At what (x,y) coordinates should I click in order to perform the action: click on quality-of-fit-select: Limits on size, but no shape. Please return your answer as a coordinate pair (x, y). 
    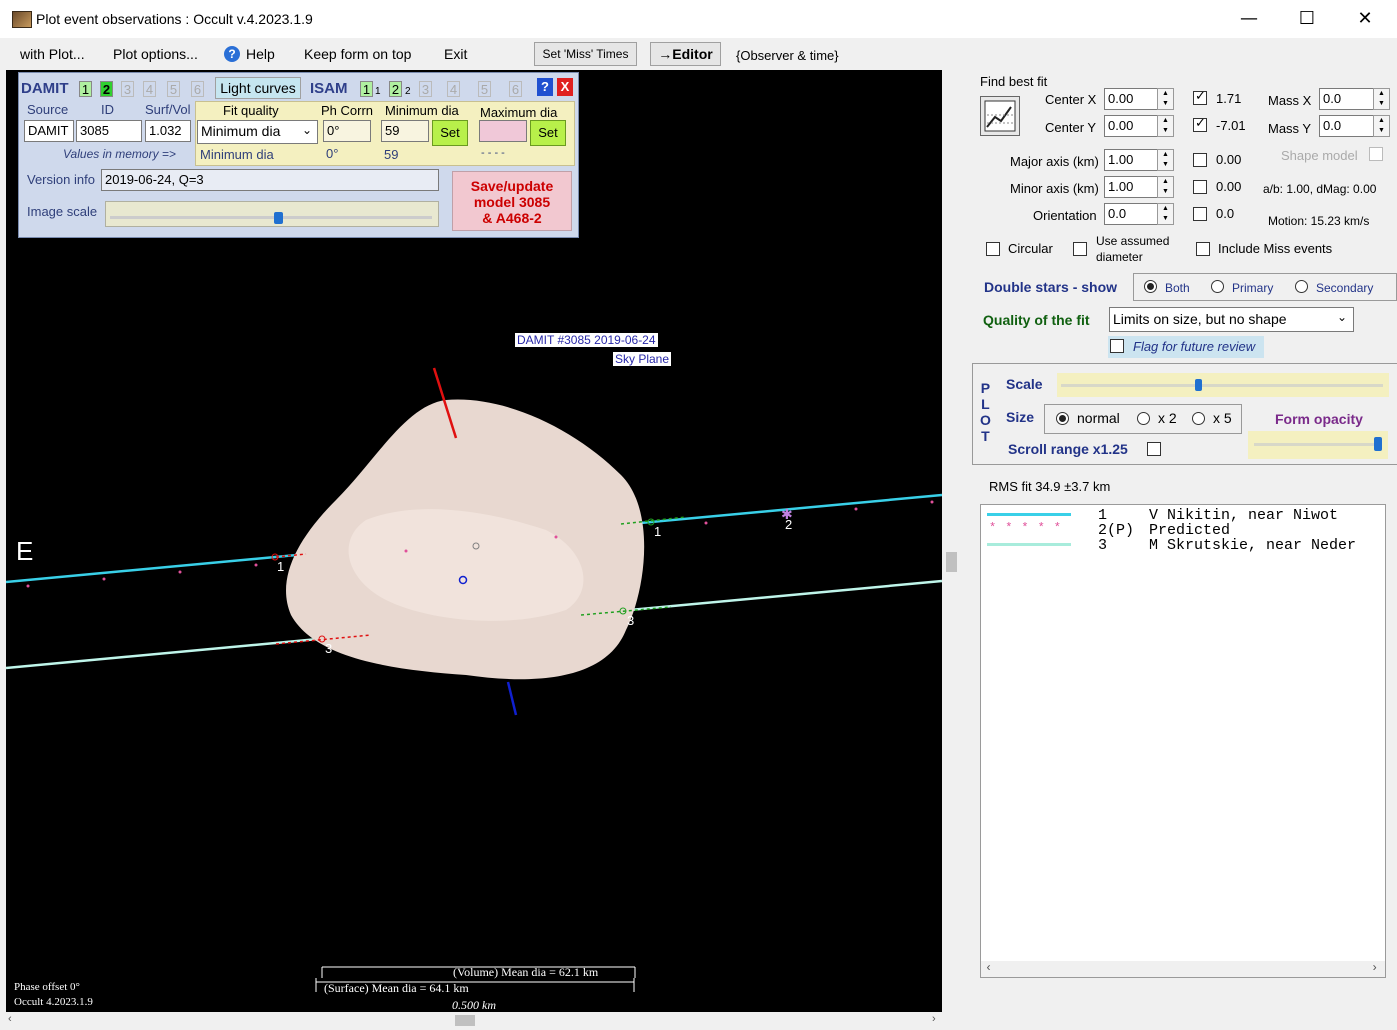
    Looking at the image, I should click on (1231, 319).